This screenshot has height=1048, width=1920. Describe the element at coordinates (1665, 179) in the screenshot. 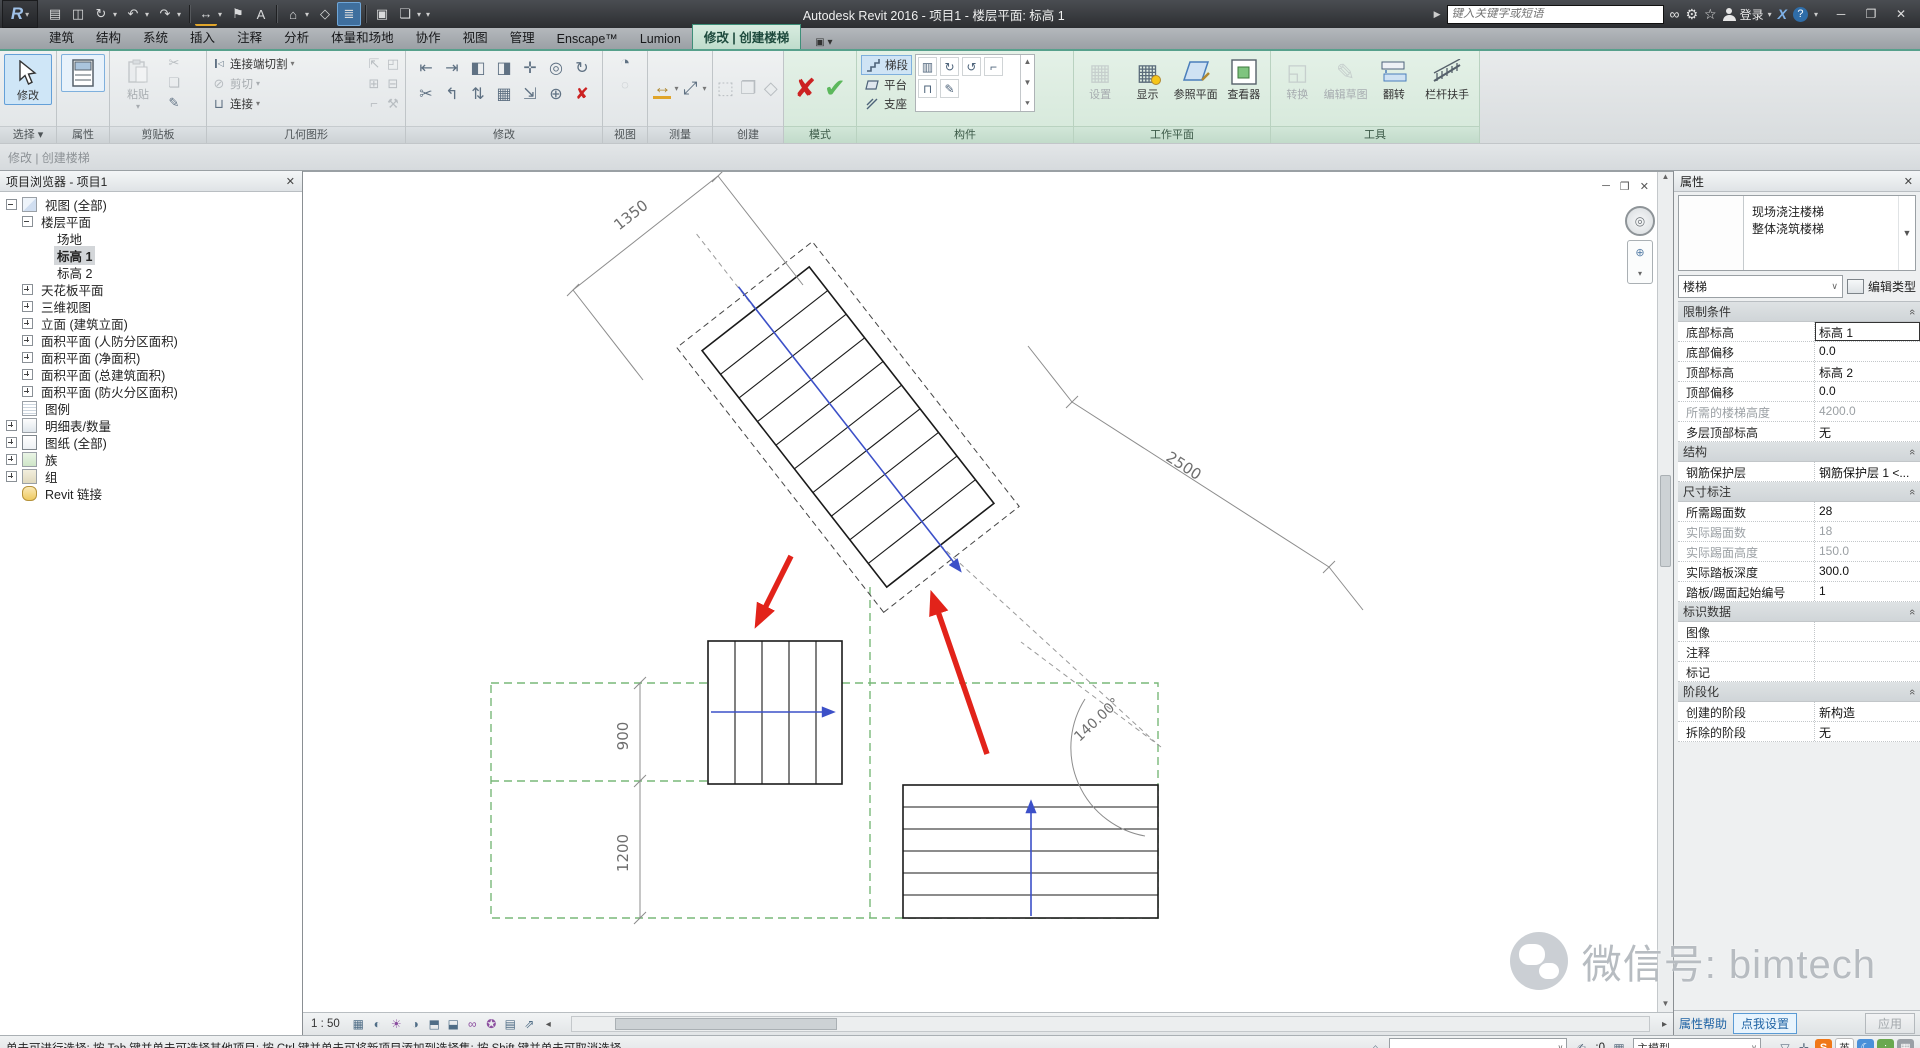

I see `scroll-up-icon: ▲` at that location.